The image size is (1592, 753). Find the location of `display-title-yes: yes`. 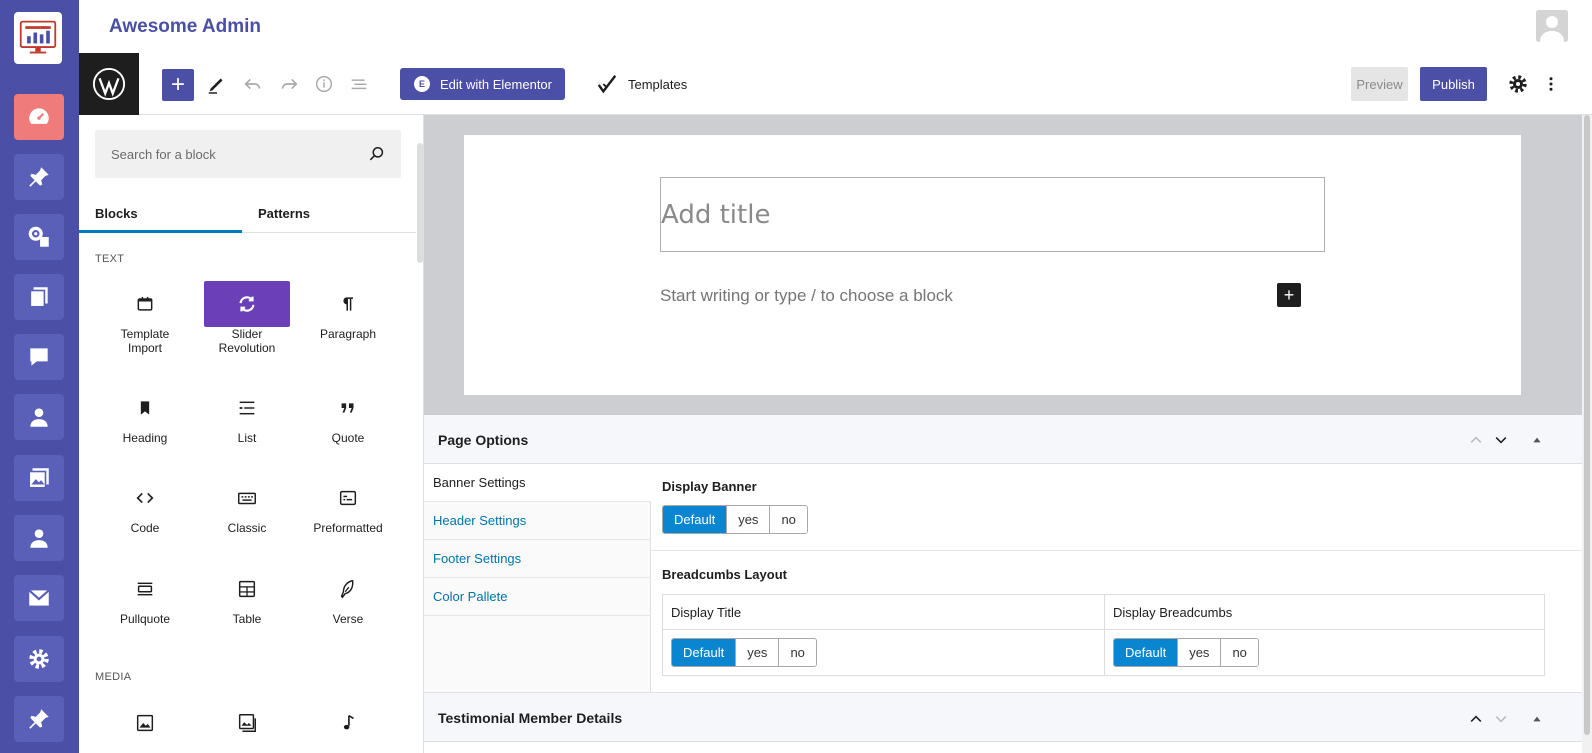

display-title-yes: yes is located at coordinates (758, 652).